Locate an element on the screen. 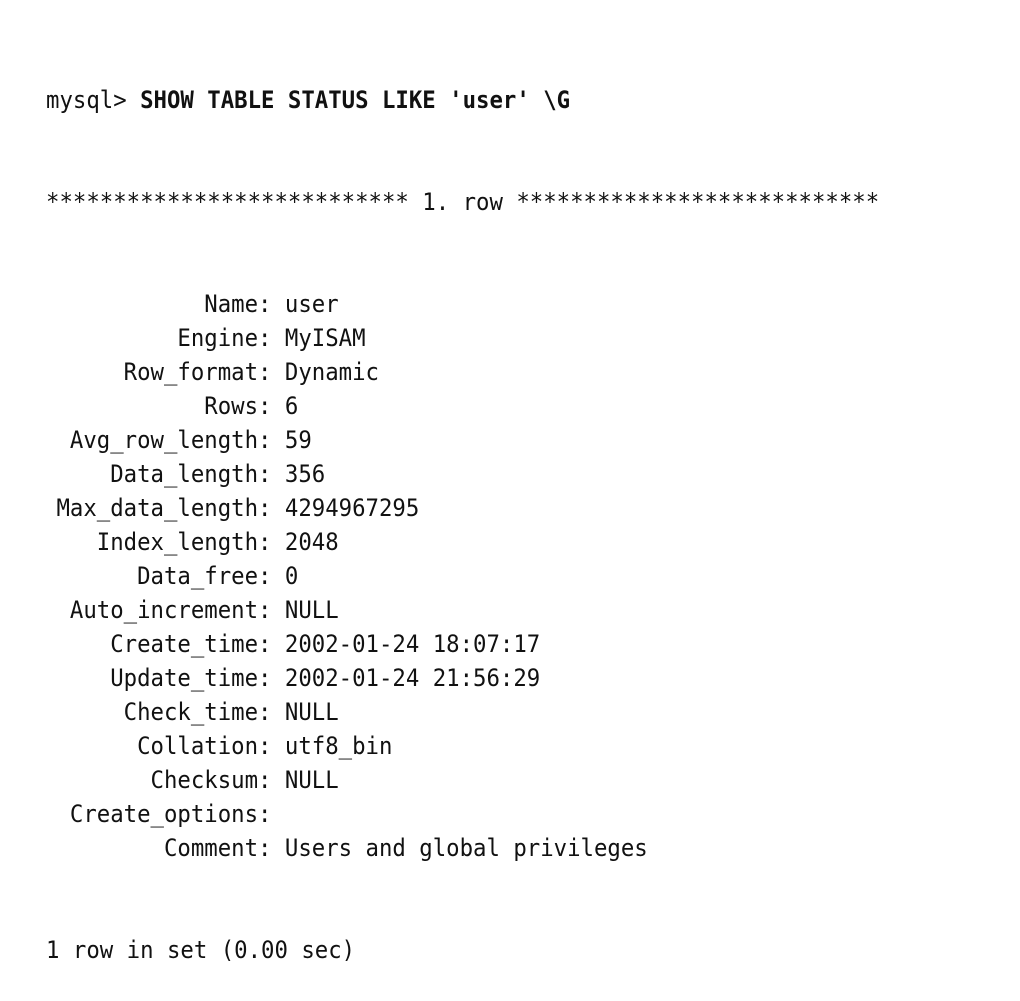 The width and height of the screenshot is (1020, 1001). field-name: Auto_increment is located at coordinates (164, 610).